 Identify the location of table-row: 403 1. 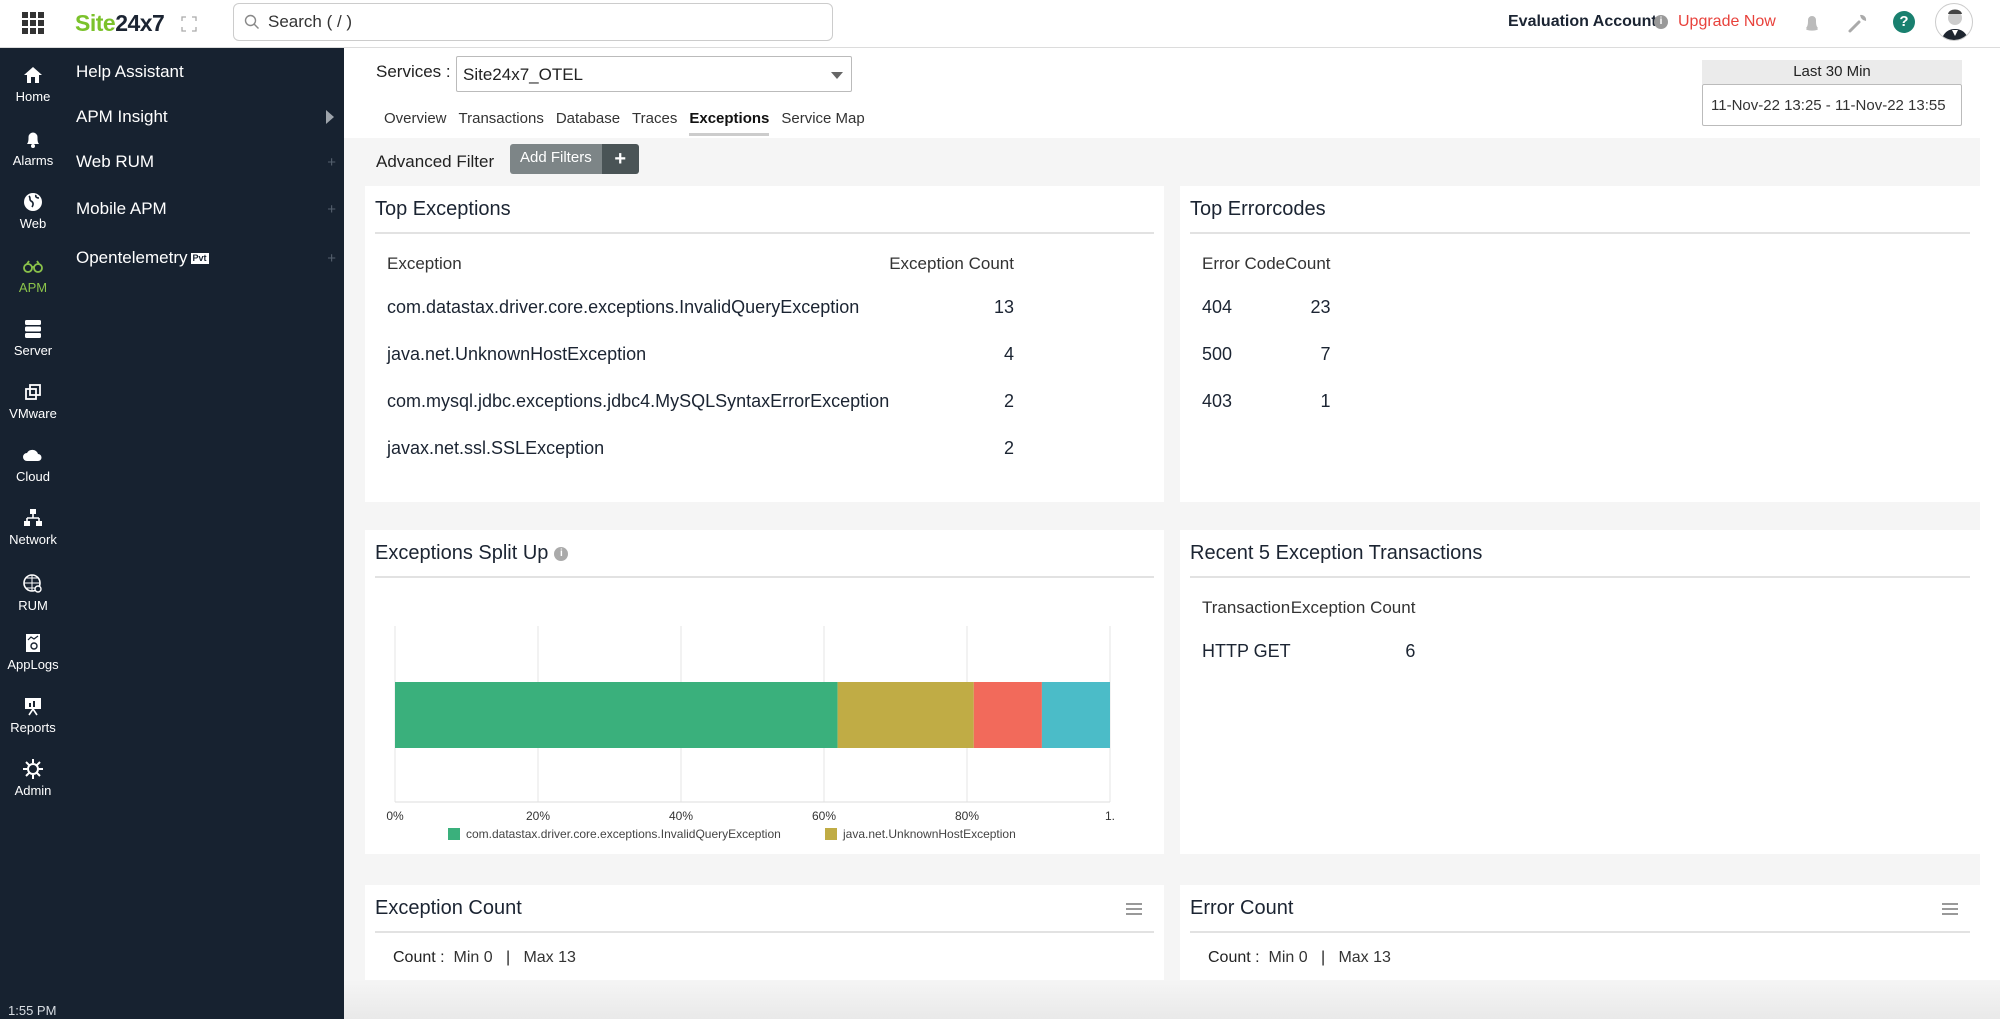
(1266, 401).